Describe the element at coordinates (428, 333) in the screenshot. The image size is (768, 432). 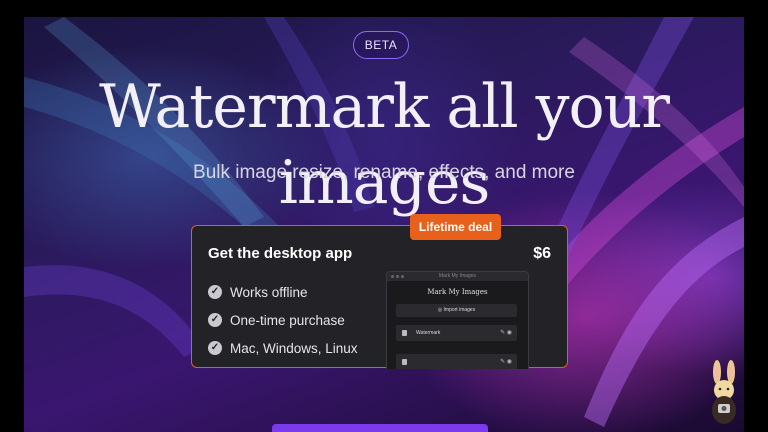
I see `preview-row-label: Watermark` at that location.